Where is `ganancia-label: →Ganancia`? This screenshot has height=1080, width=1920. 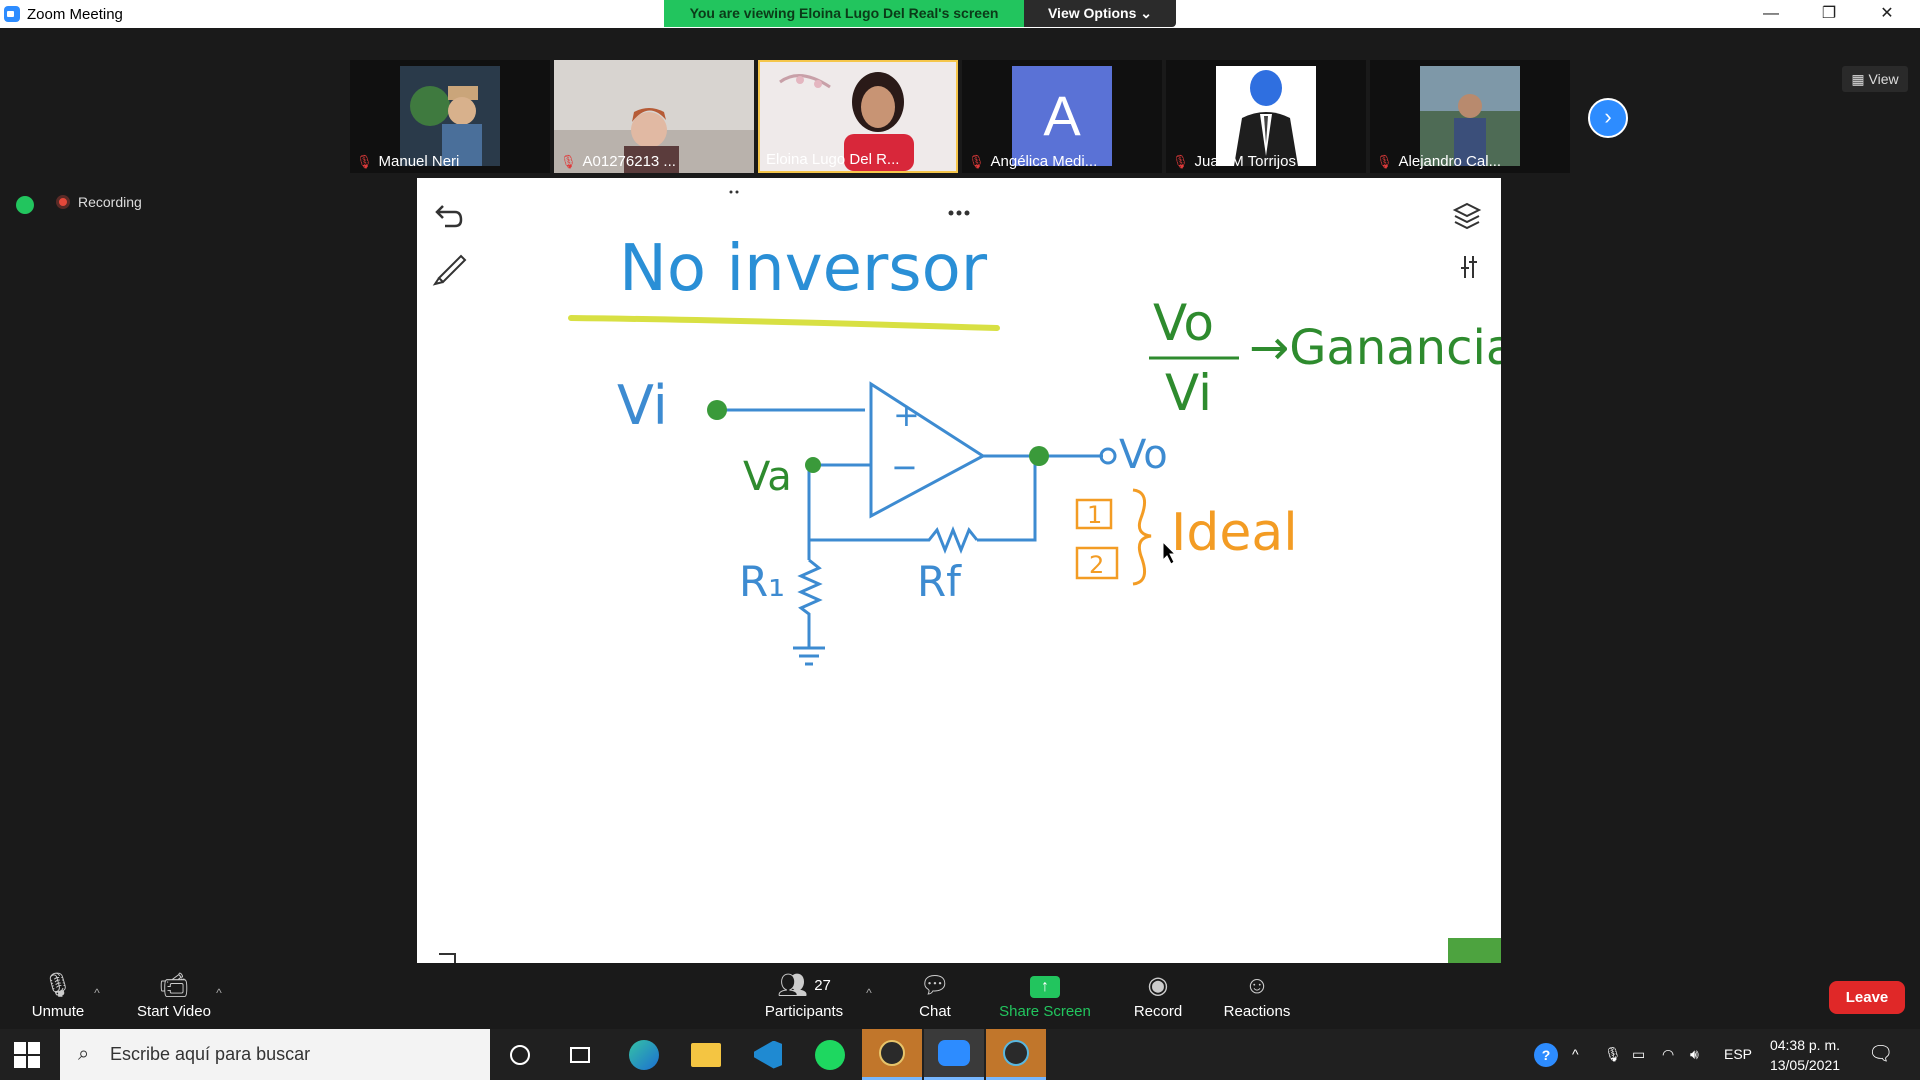
ganancia-label: →Ganancia is located at coordinates (1375, 348).